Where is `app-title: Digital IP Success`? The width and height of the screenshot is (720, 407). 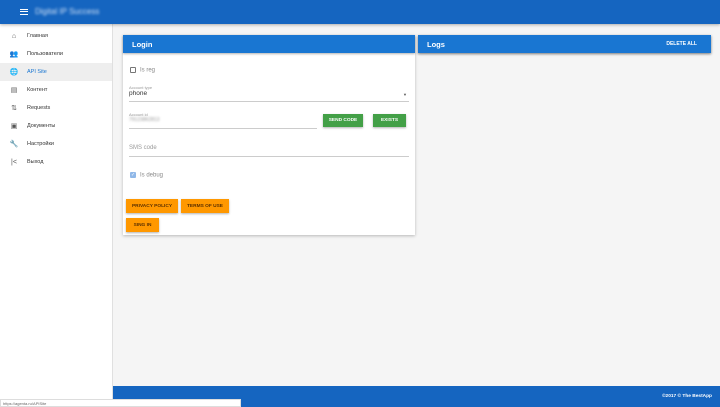
app-title: Digital IP Success is located at coordinates (67, 11).